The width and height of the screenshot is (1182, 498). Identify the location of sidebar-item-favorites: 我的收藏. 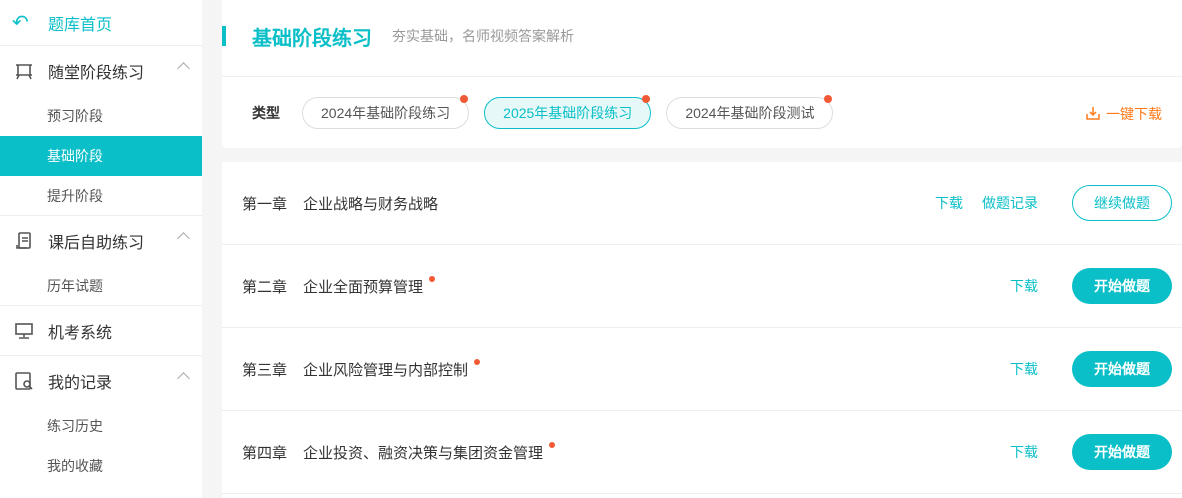
(101, 466).